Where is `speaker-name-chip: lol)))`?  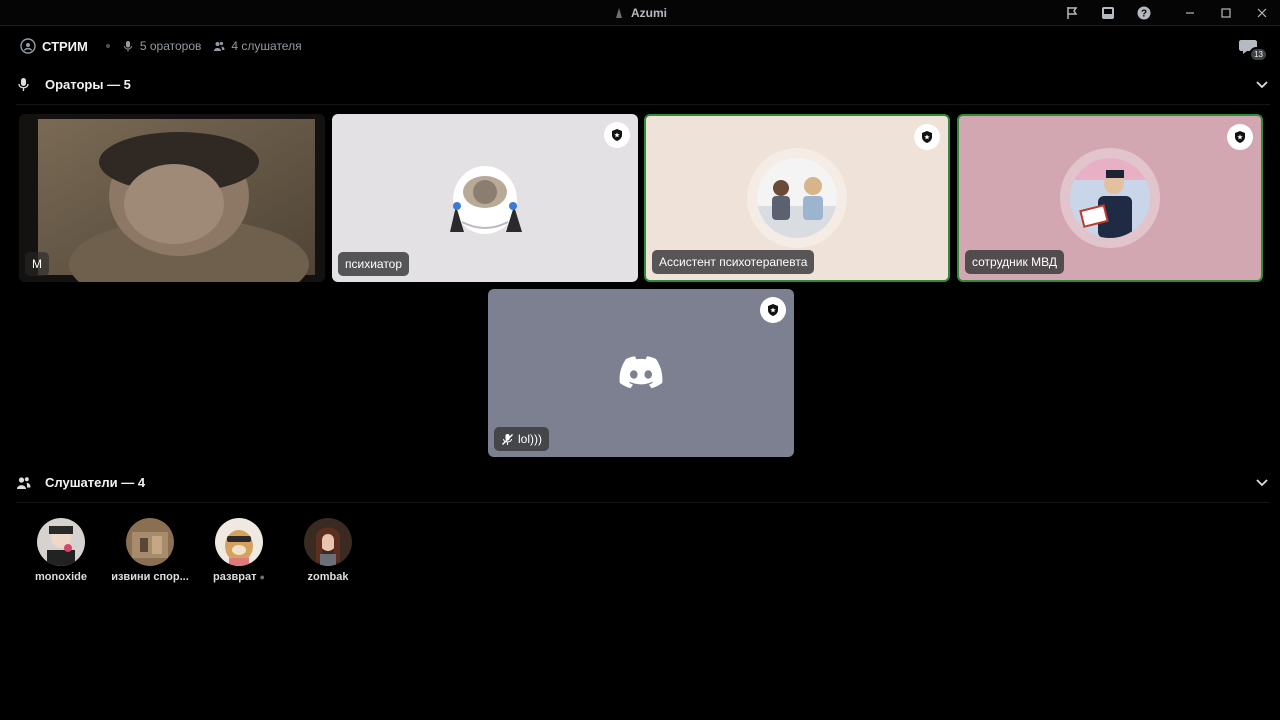
speaker-name-chip: lol))) is located at coordinates (521, 439).